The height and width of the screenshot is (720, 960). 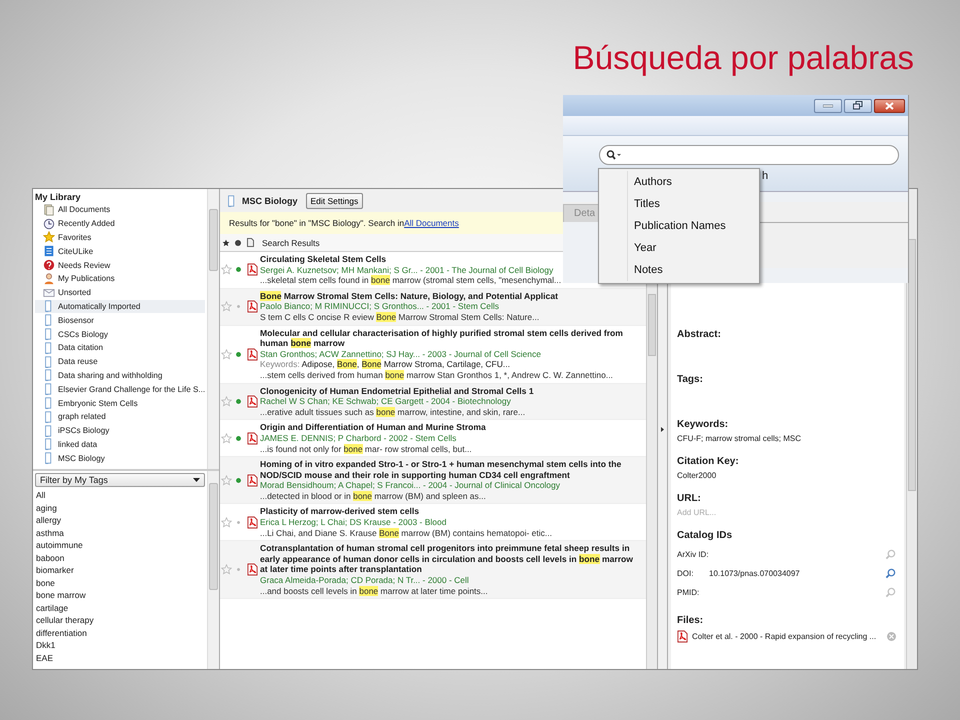 I want to click on section-heading: URL:, so click(x=689, y=498).